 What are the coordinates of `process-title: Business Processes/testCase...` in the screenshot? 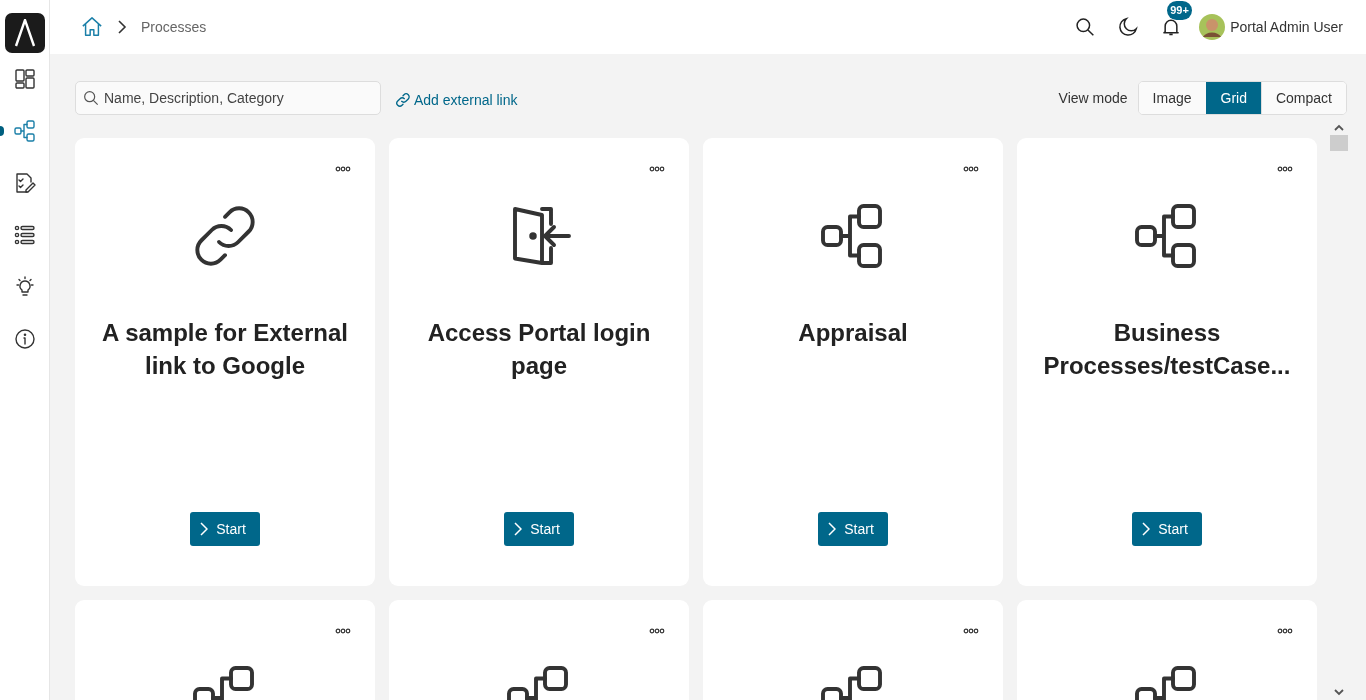 It's located at (1167, 349).